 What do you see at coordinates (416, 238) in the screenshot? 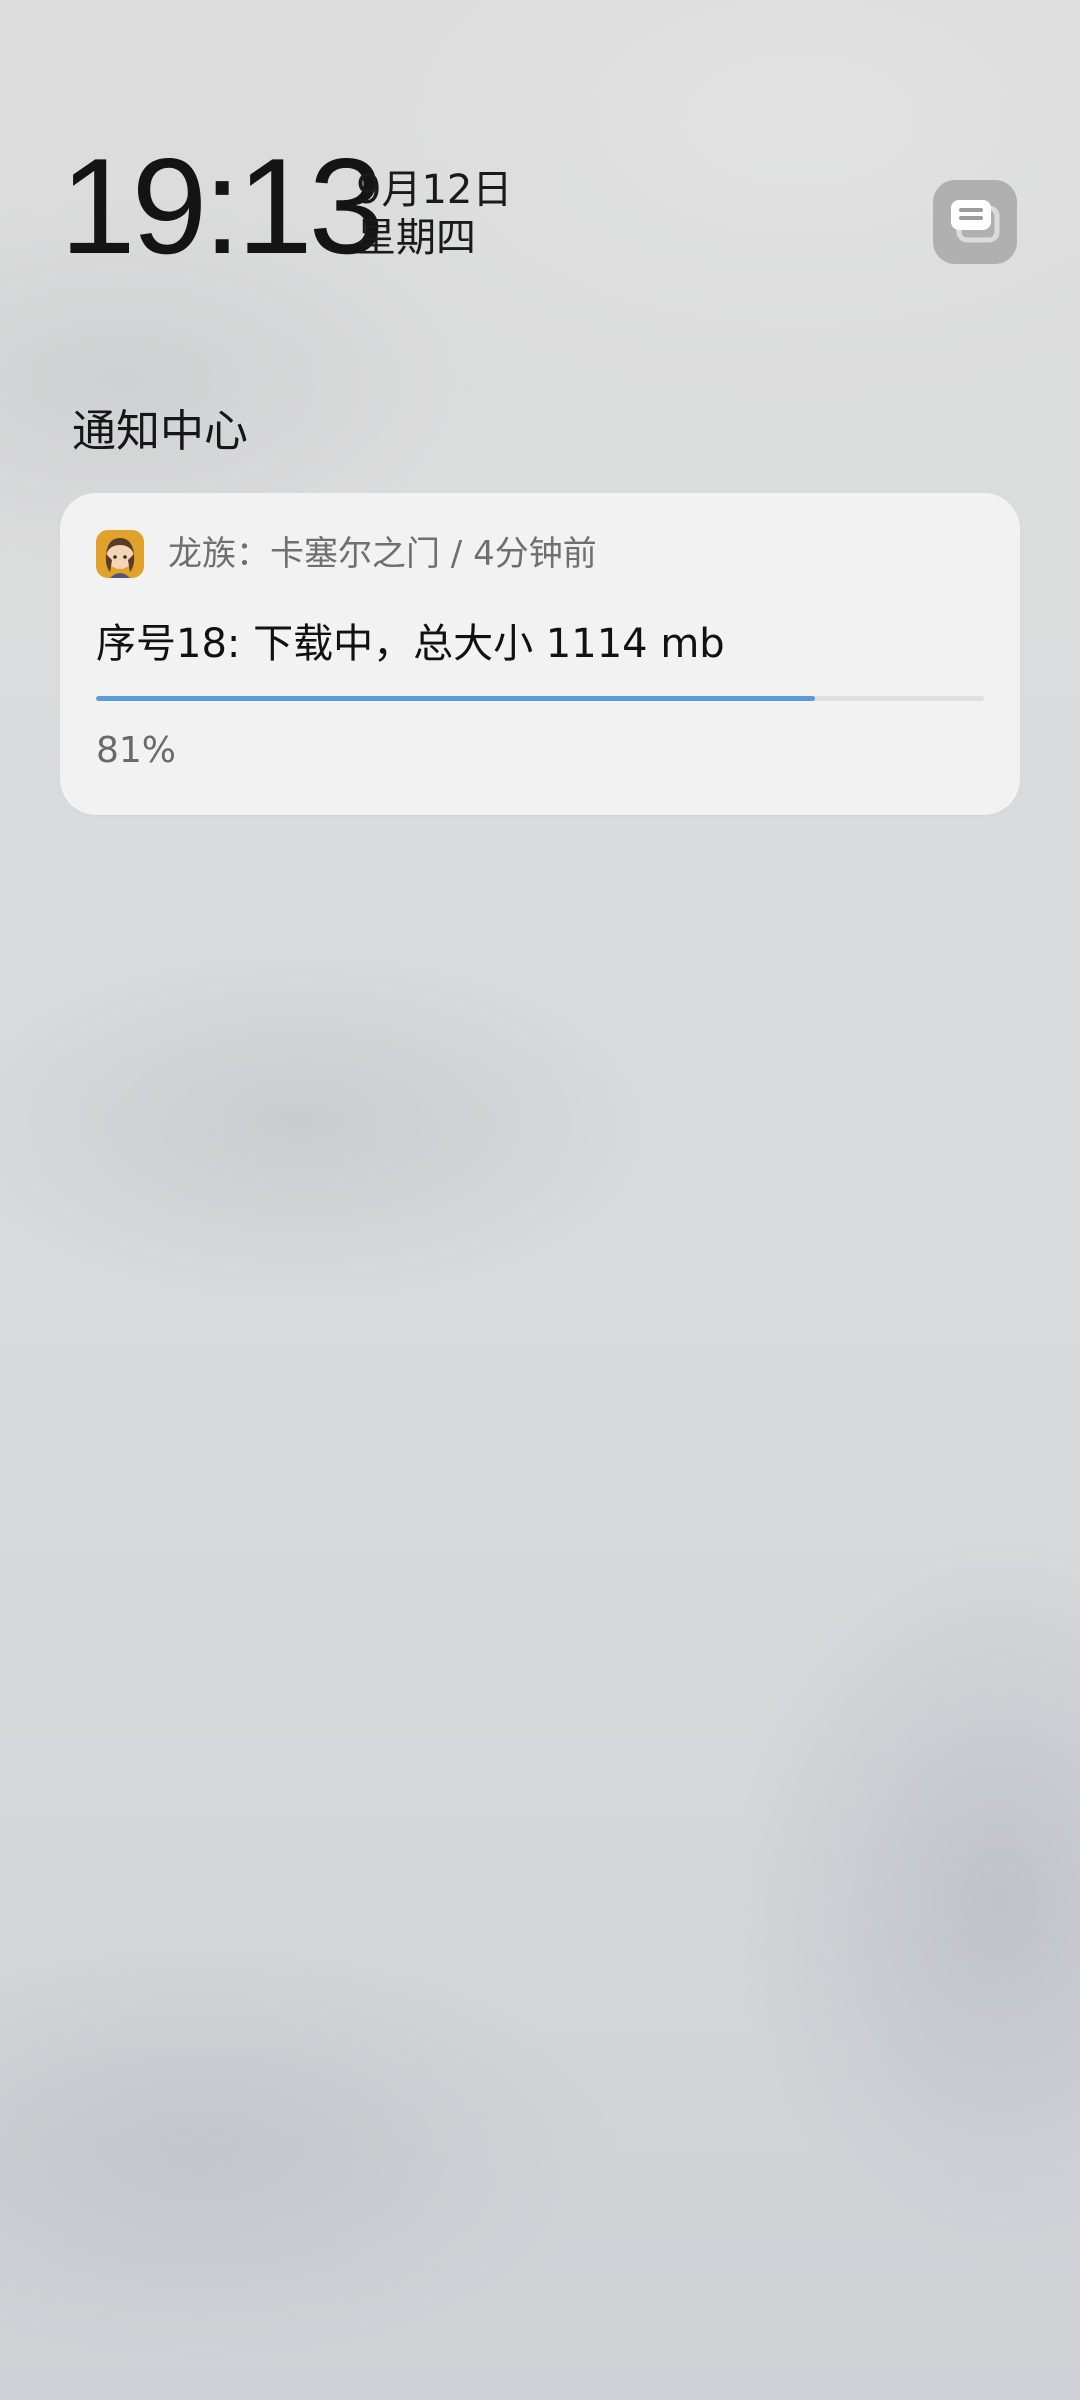
I see `weekday-text: 星期四` at bounding box center [416, 238].